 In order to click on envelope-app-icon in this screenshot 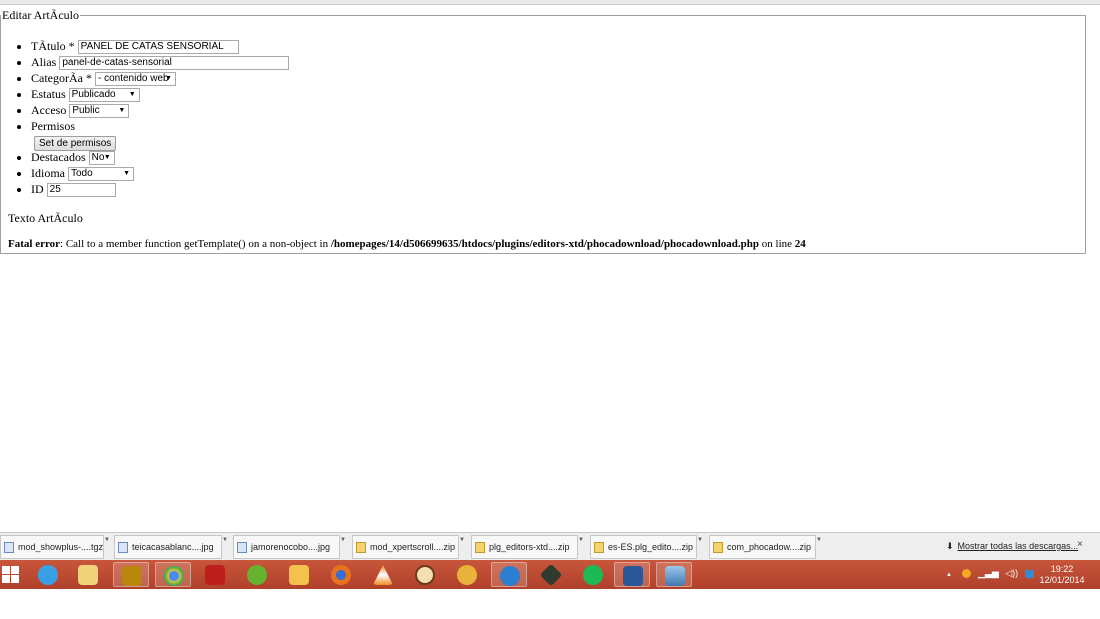, I will do `click(299, 574)`.